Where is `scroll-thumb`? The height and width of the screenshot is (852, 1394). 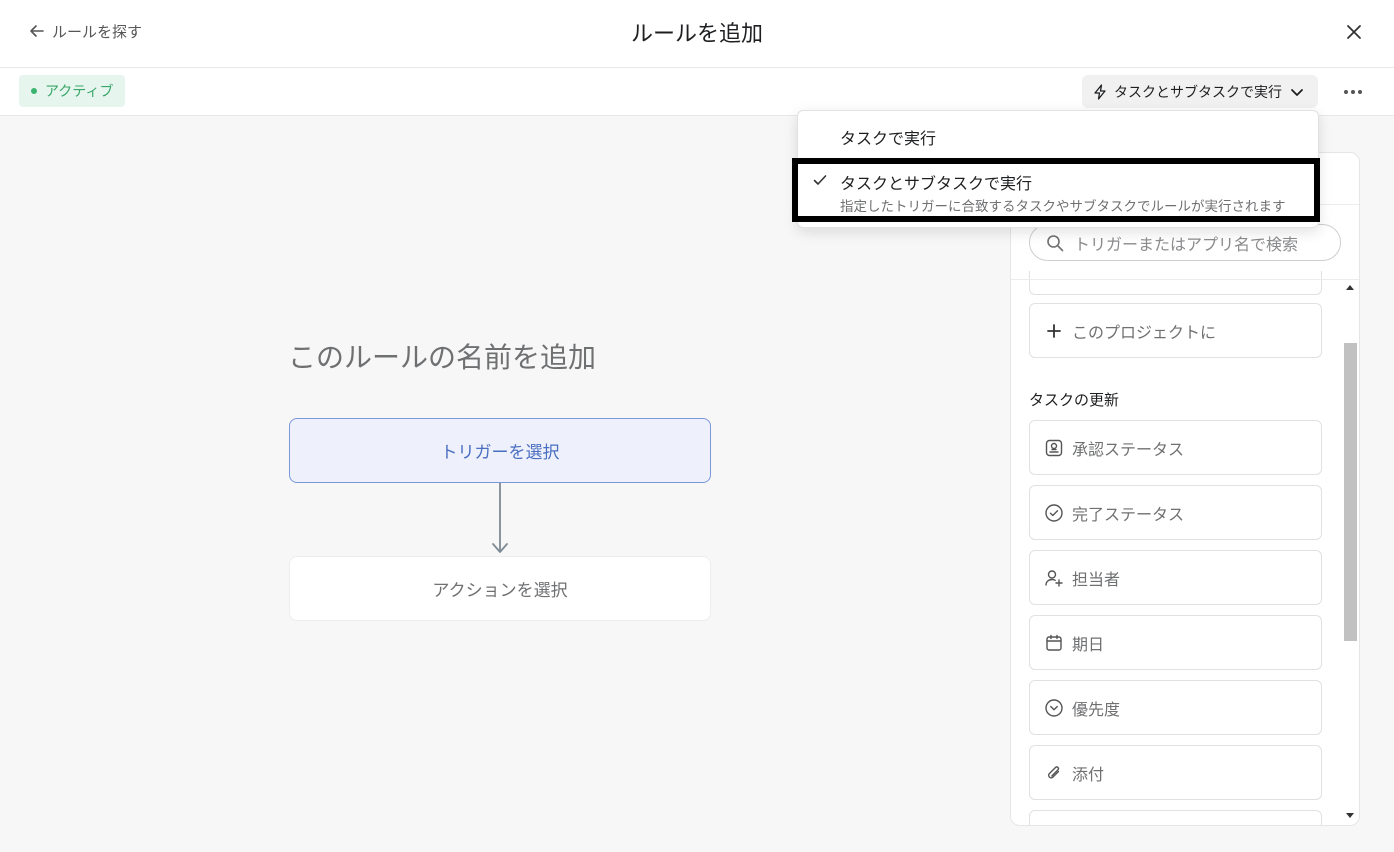
scroll-thumb is located at coordinates (1350, 492).